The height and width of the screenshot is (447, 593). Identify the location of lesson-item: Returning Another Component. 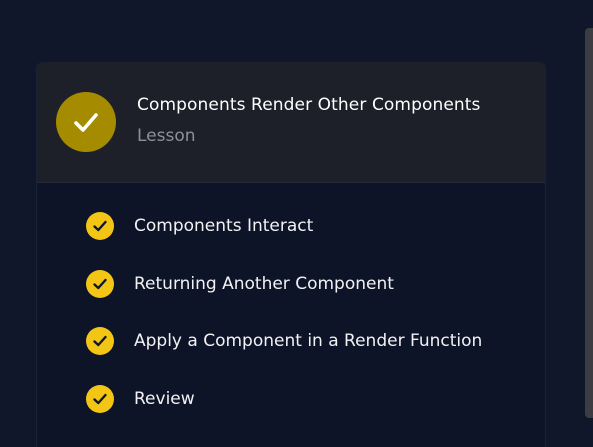
(240, 284).